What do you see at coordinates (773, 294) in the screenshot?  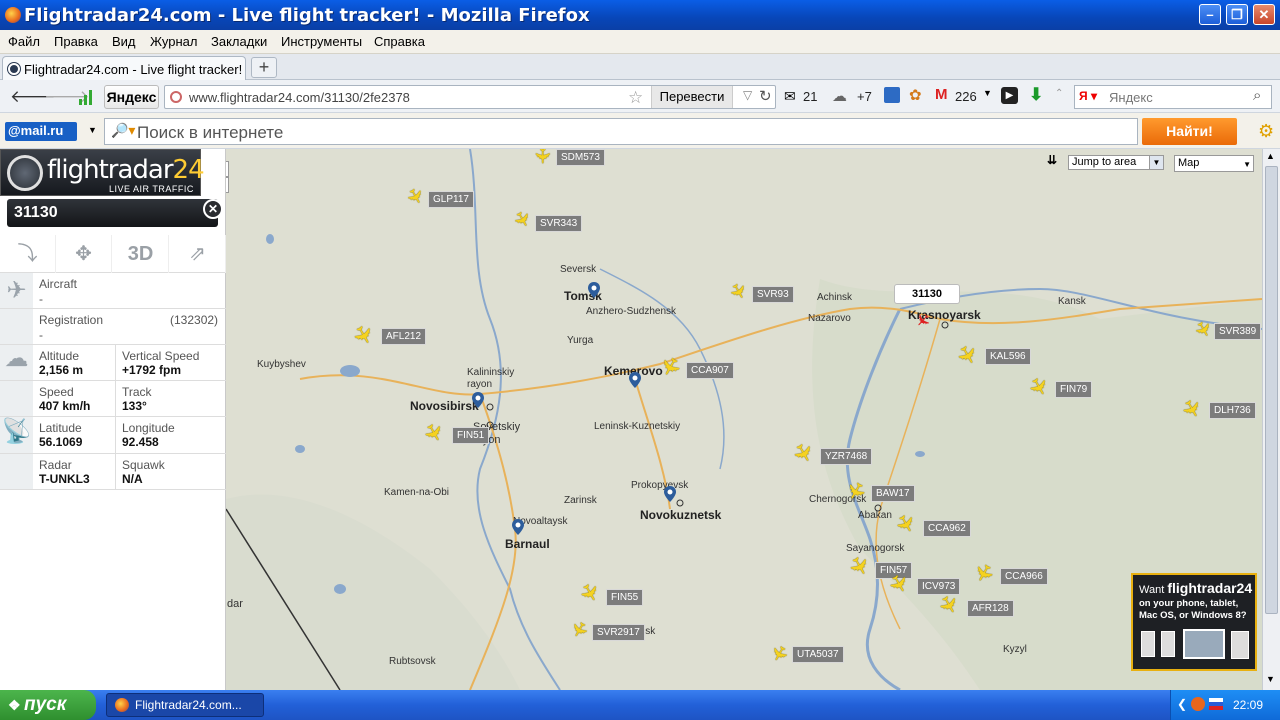 I see `flight-label: SVR93` at bounding box center [773, 294].